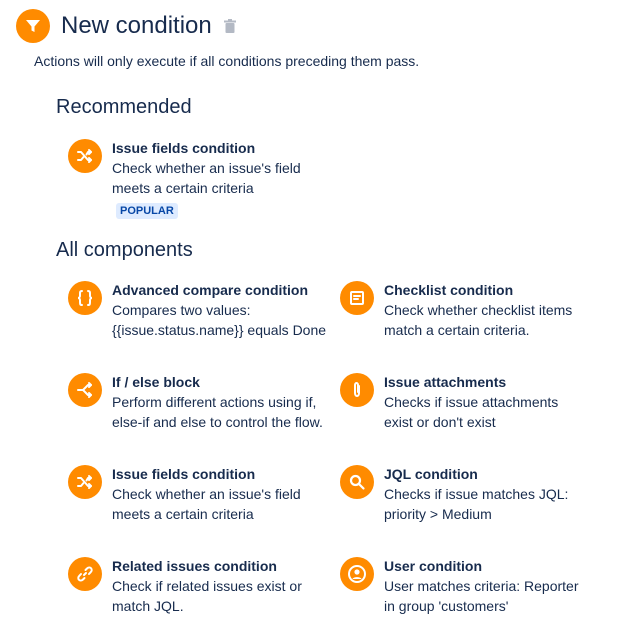 The width and height of the screenshot is (633, 636). What do you see at coordinates (431, 474) in the screenshot?
I see `card-title: JQL condition` at bounding box center [431, 474].